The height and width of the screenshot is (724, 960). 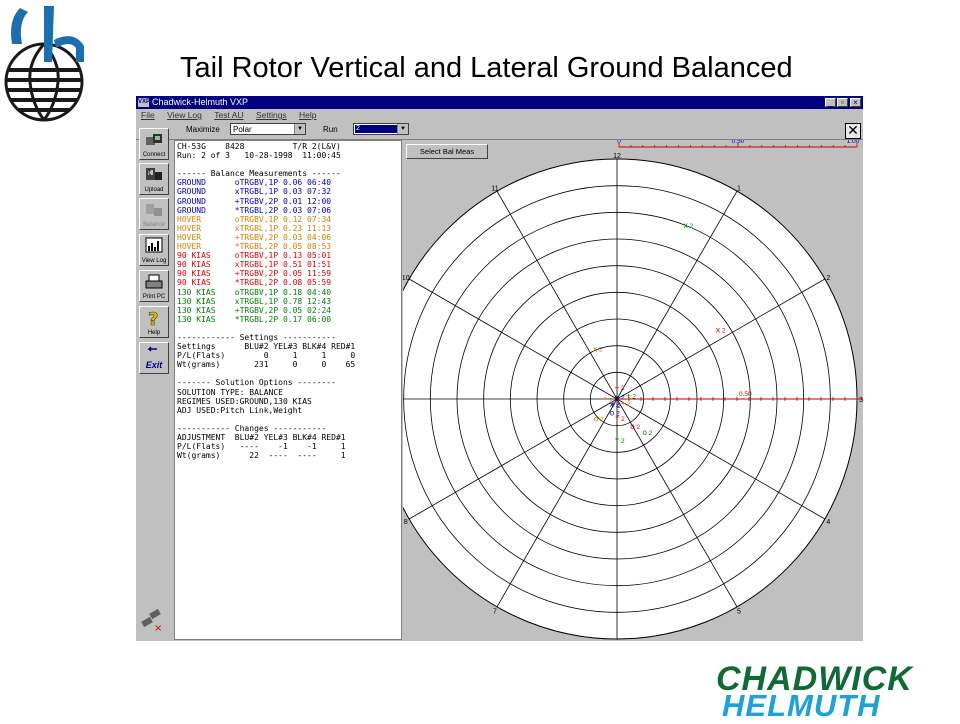 I want to click on balance-label: Balance, so click(x=154, y=225).